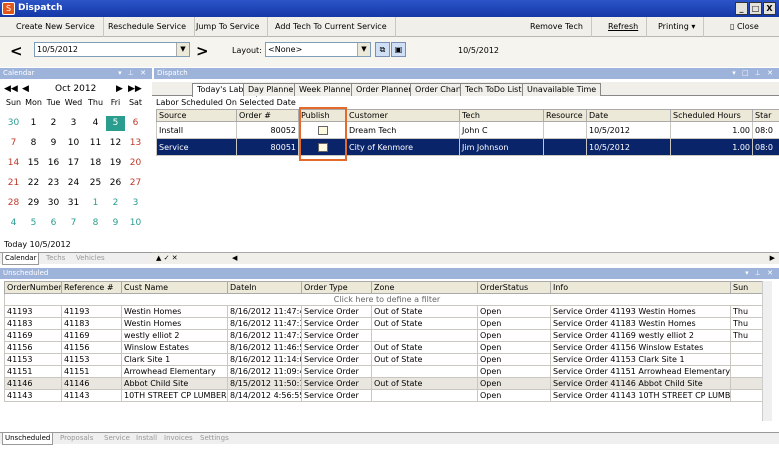 The width and height of the screenshot is (779, 451). What do you see at coordinates (33, 203) in the screenshot?
I see `calendar-day: 29` at bounding box center [33, 203].